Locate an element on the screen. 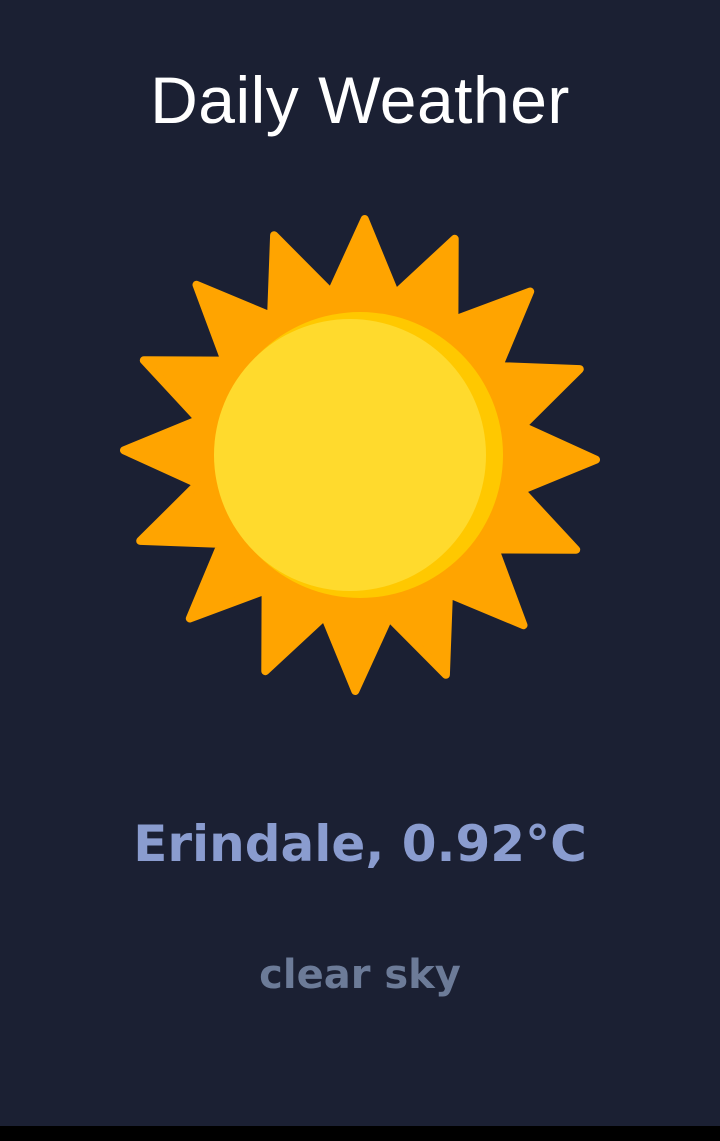 This screenshot has width=720, height=1141. system-nav-strip is located at coordinates (360, 1133).